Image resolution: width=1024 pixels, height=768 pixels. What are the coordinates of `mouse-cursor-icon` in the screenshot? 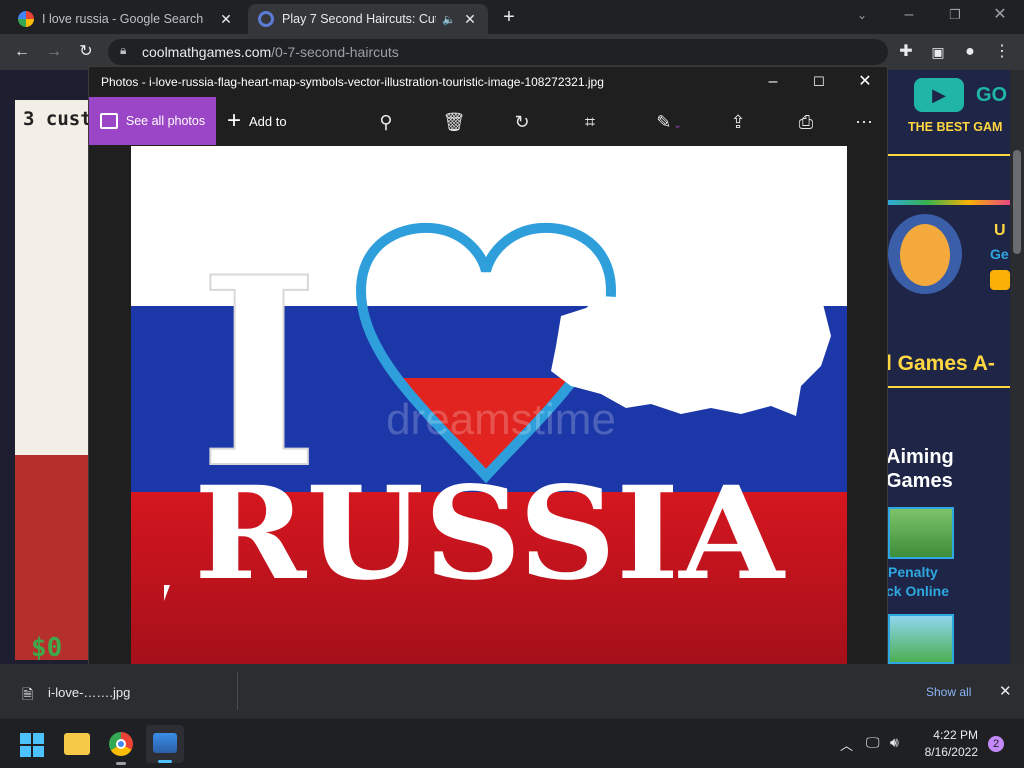 It's located at (170, 593).